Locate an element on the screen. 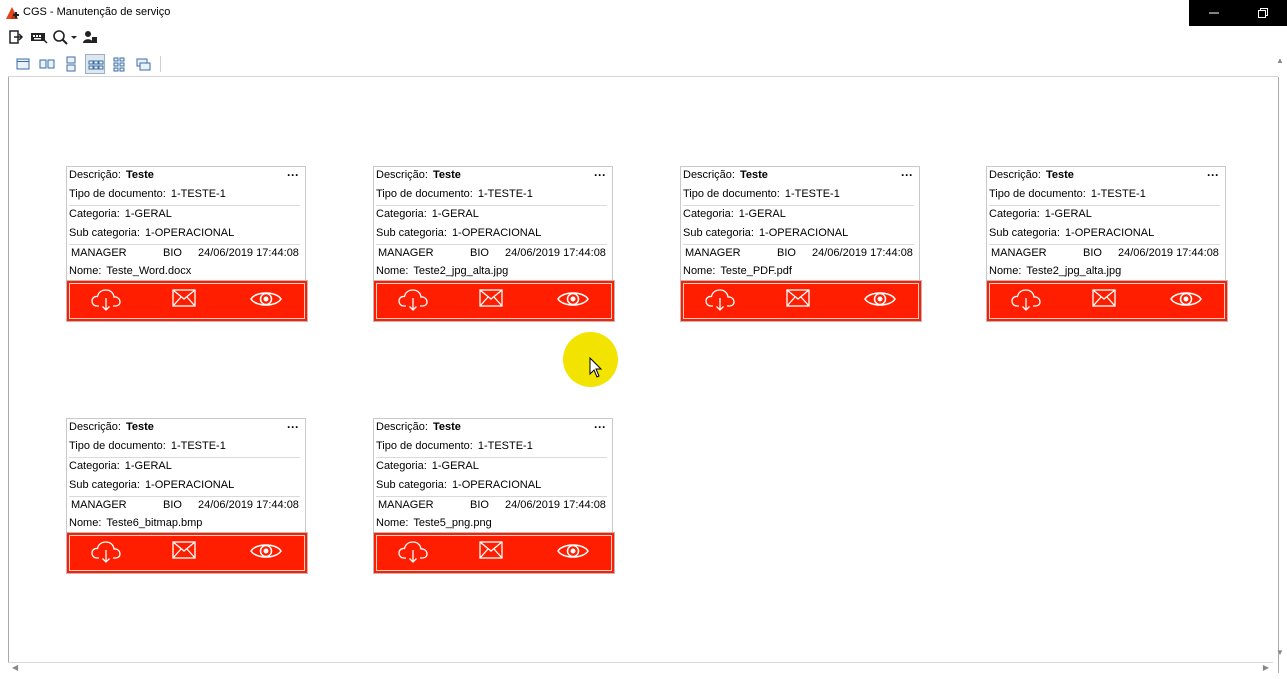 The height and width of the screenshot is (679, 1287). user-button is located at coordinates (90, 37).